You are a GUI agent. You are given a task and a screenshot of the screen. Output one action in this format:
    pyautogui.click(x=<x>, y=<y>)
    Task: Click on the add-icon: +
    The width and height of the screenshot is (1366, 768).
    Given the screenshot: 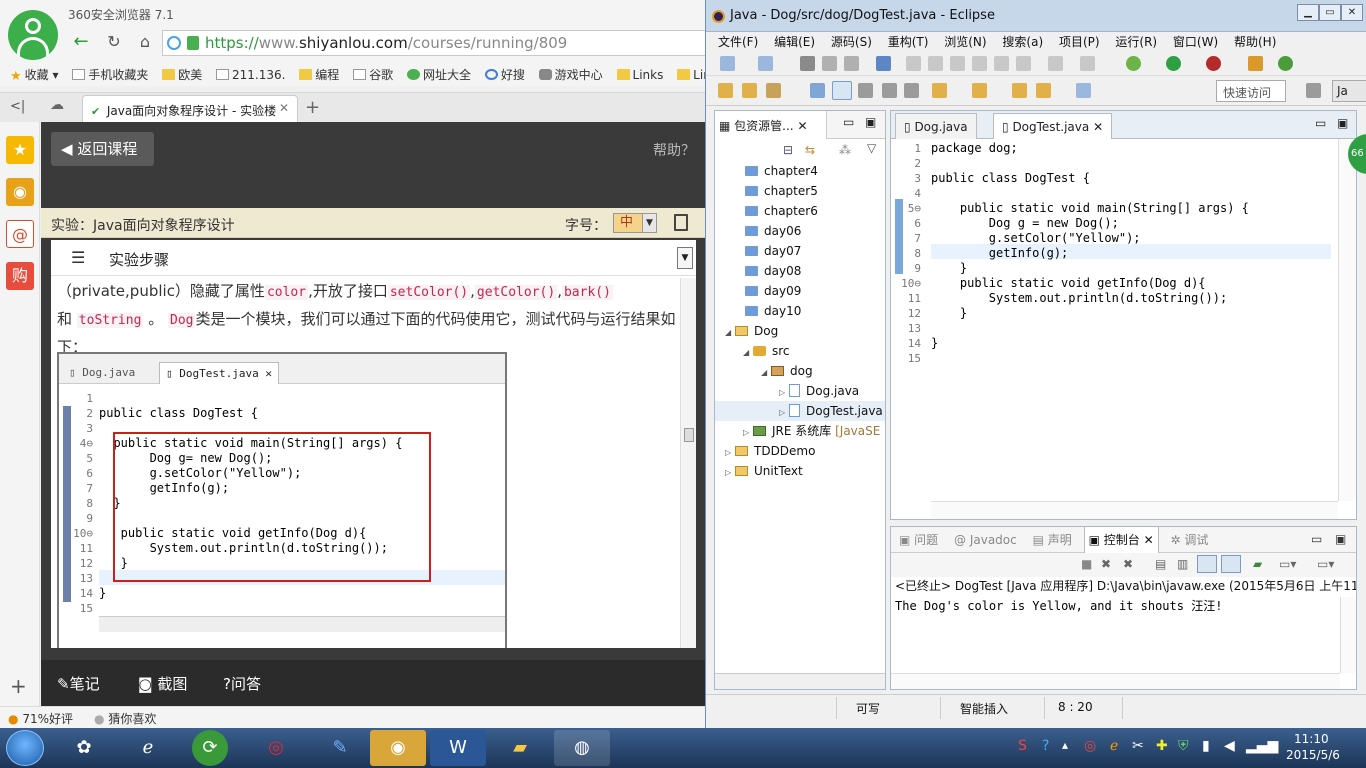 What is the action you would take?
    pyautogui.click(x=18, y=686)
    